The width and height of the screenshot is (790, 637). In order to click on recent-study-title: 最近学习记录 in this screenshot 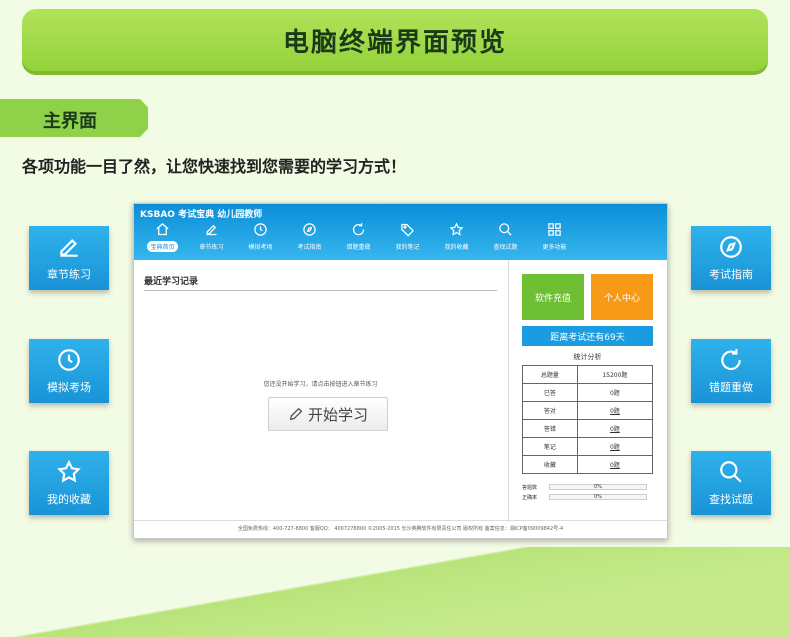, I will do `click(320, 282)`.